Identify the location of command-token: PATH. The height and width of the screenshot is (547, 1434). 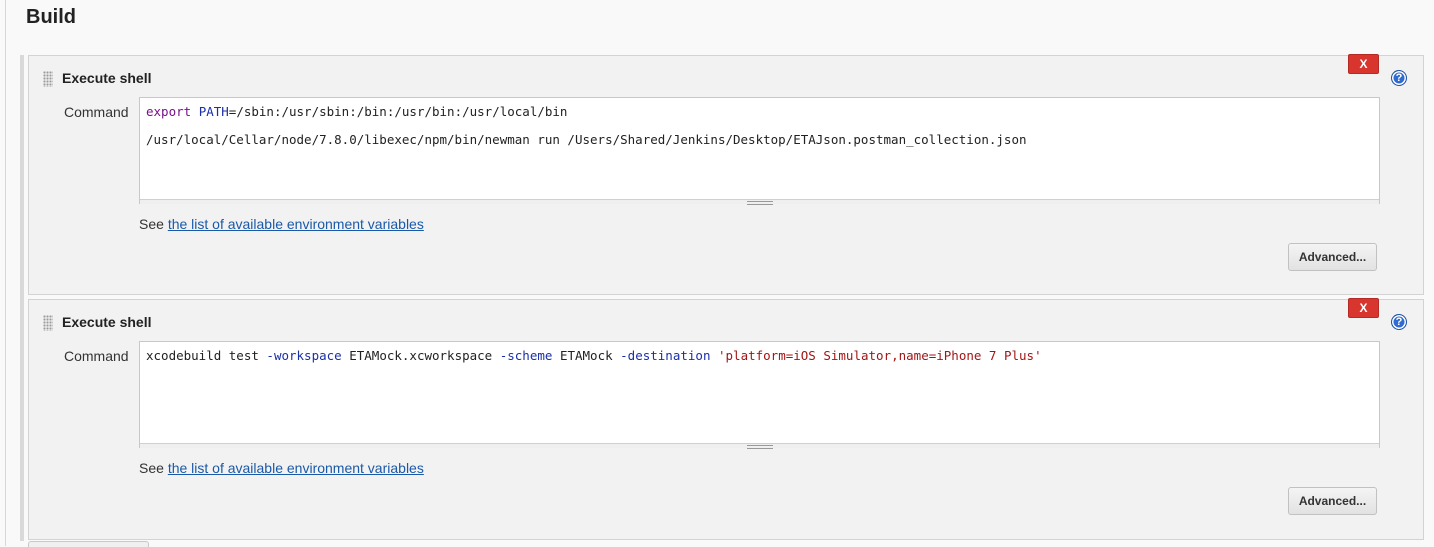
(213, 111).